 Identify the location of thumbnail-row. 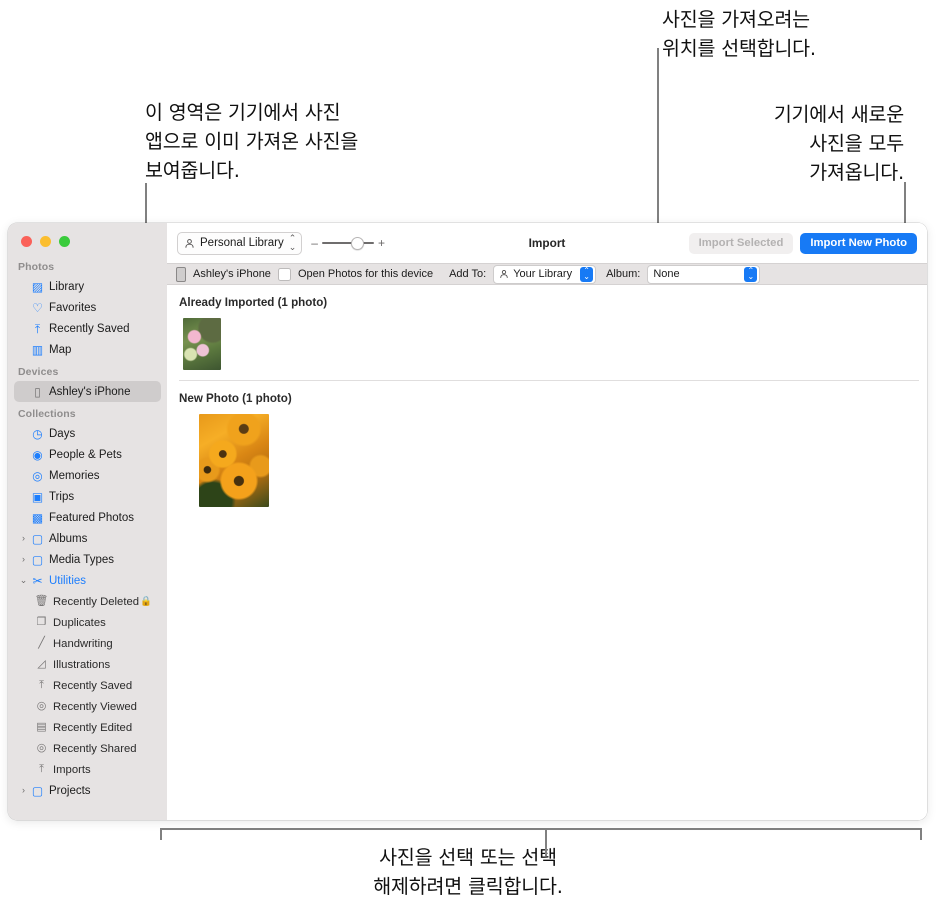
(547, 461).